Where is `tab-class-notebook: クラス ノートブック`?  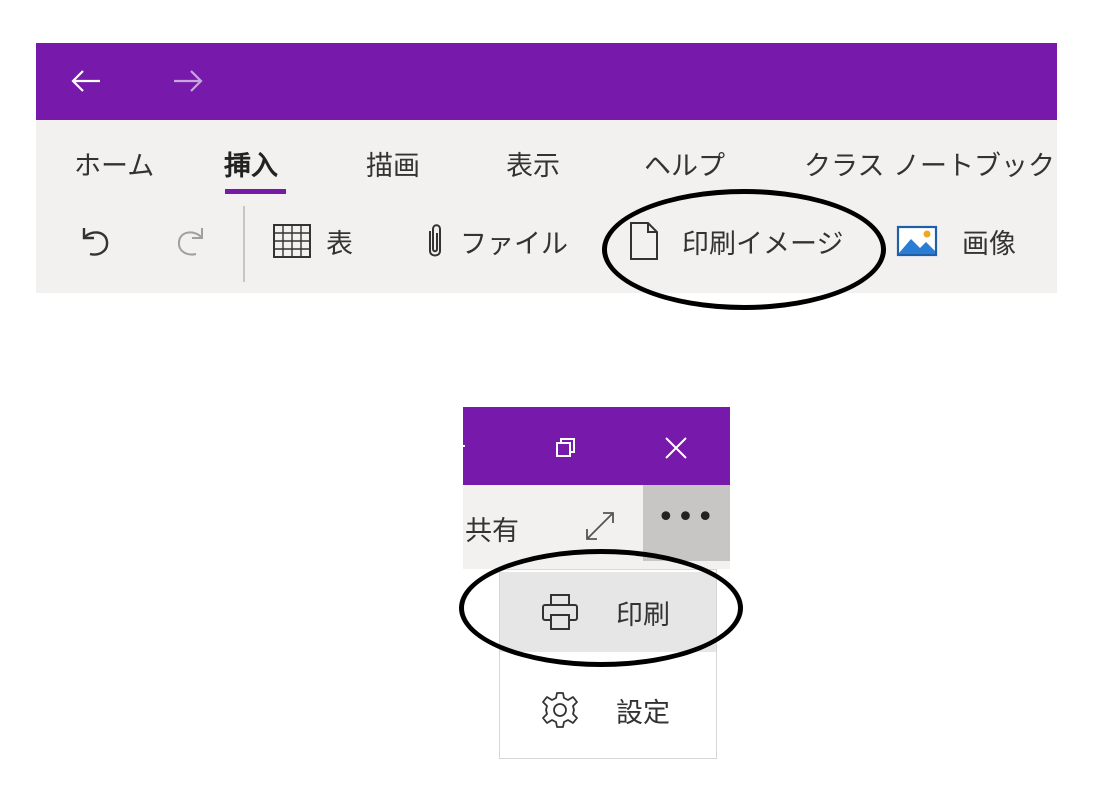
tab-class-notebook: クラス ノートブック is located at coordinates (929, 163).